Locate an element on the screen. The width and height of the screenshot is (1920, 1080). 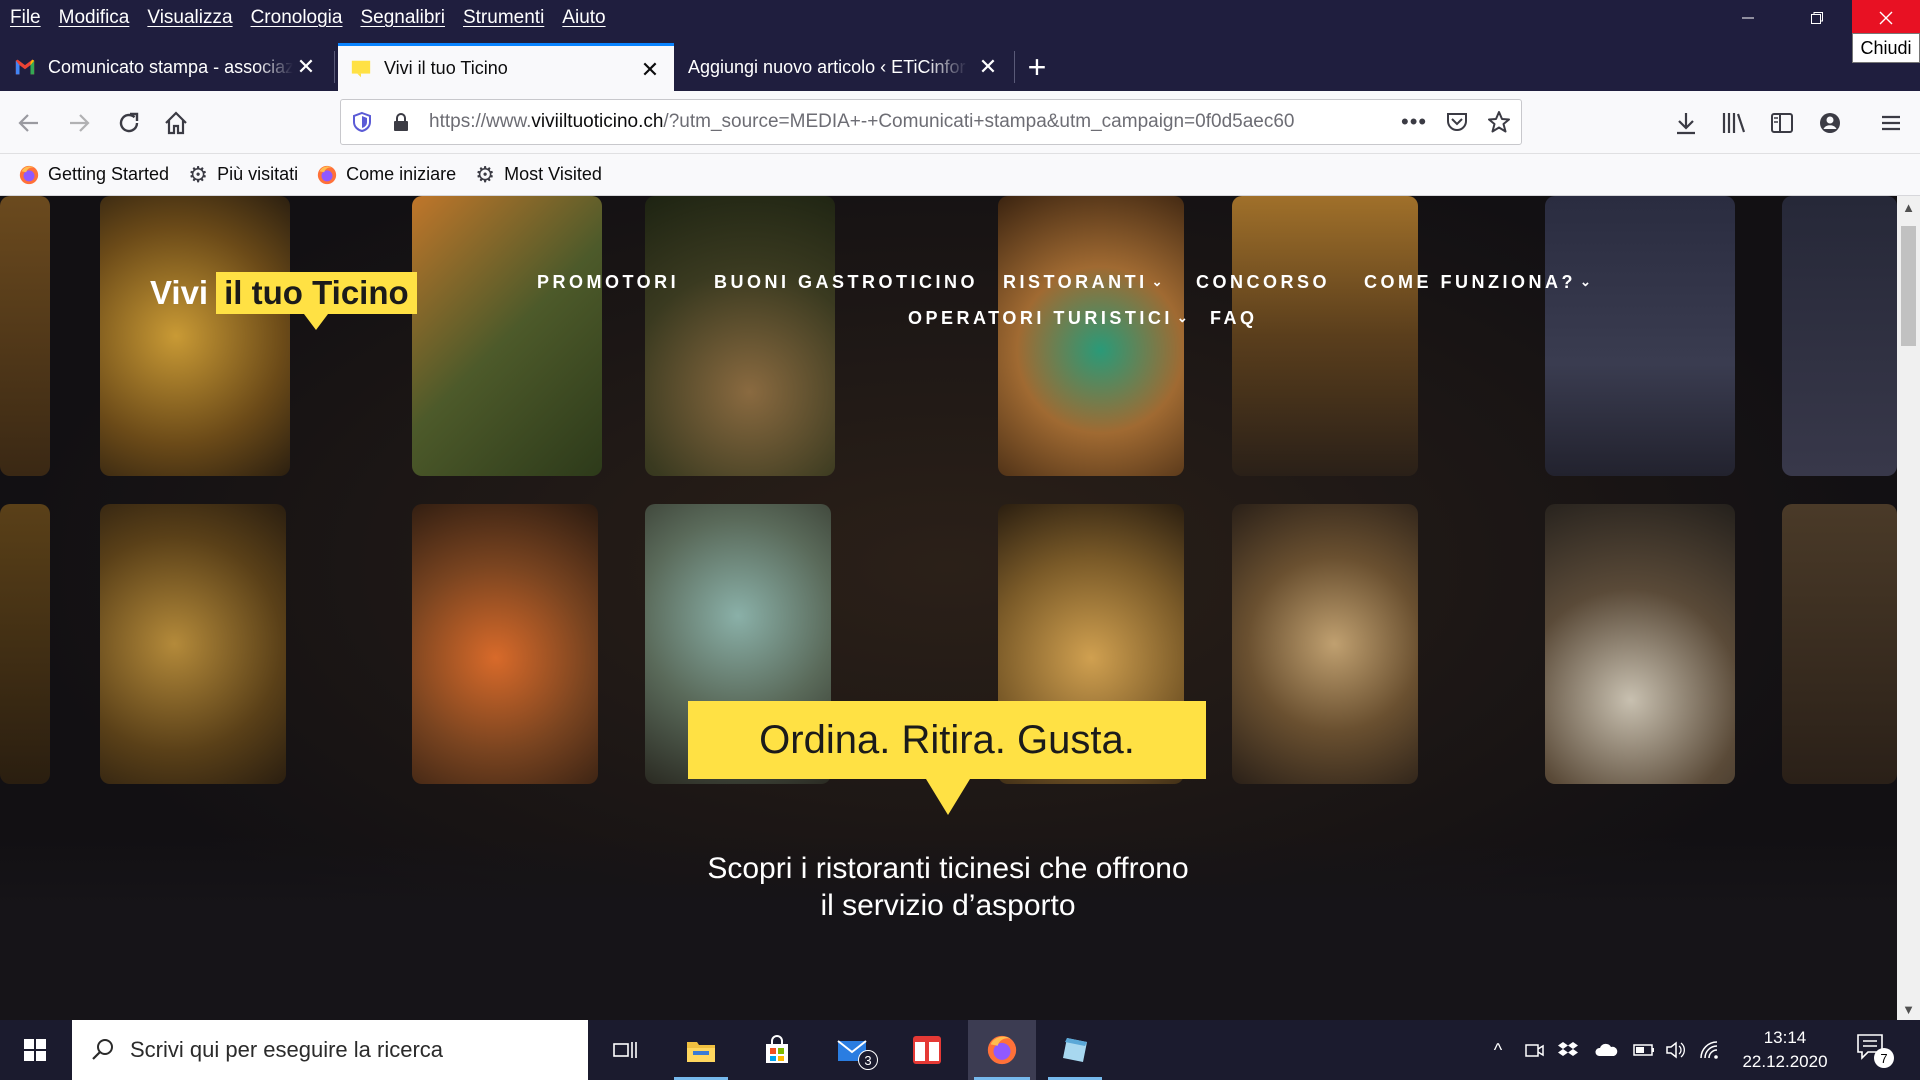
tab-gmail: Comunicato stampa - associazi ✕ is located at coordinates (165, 67).